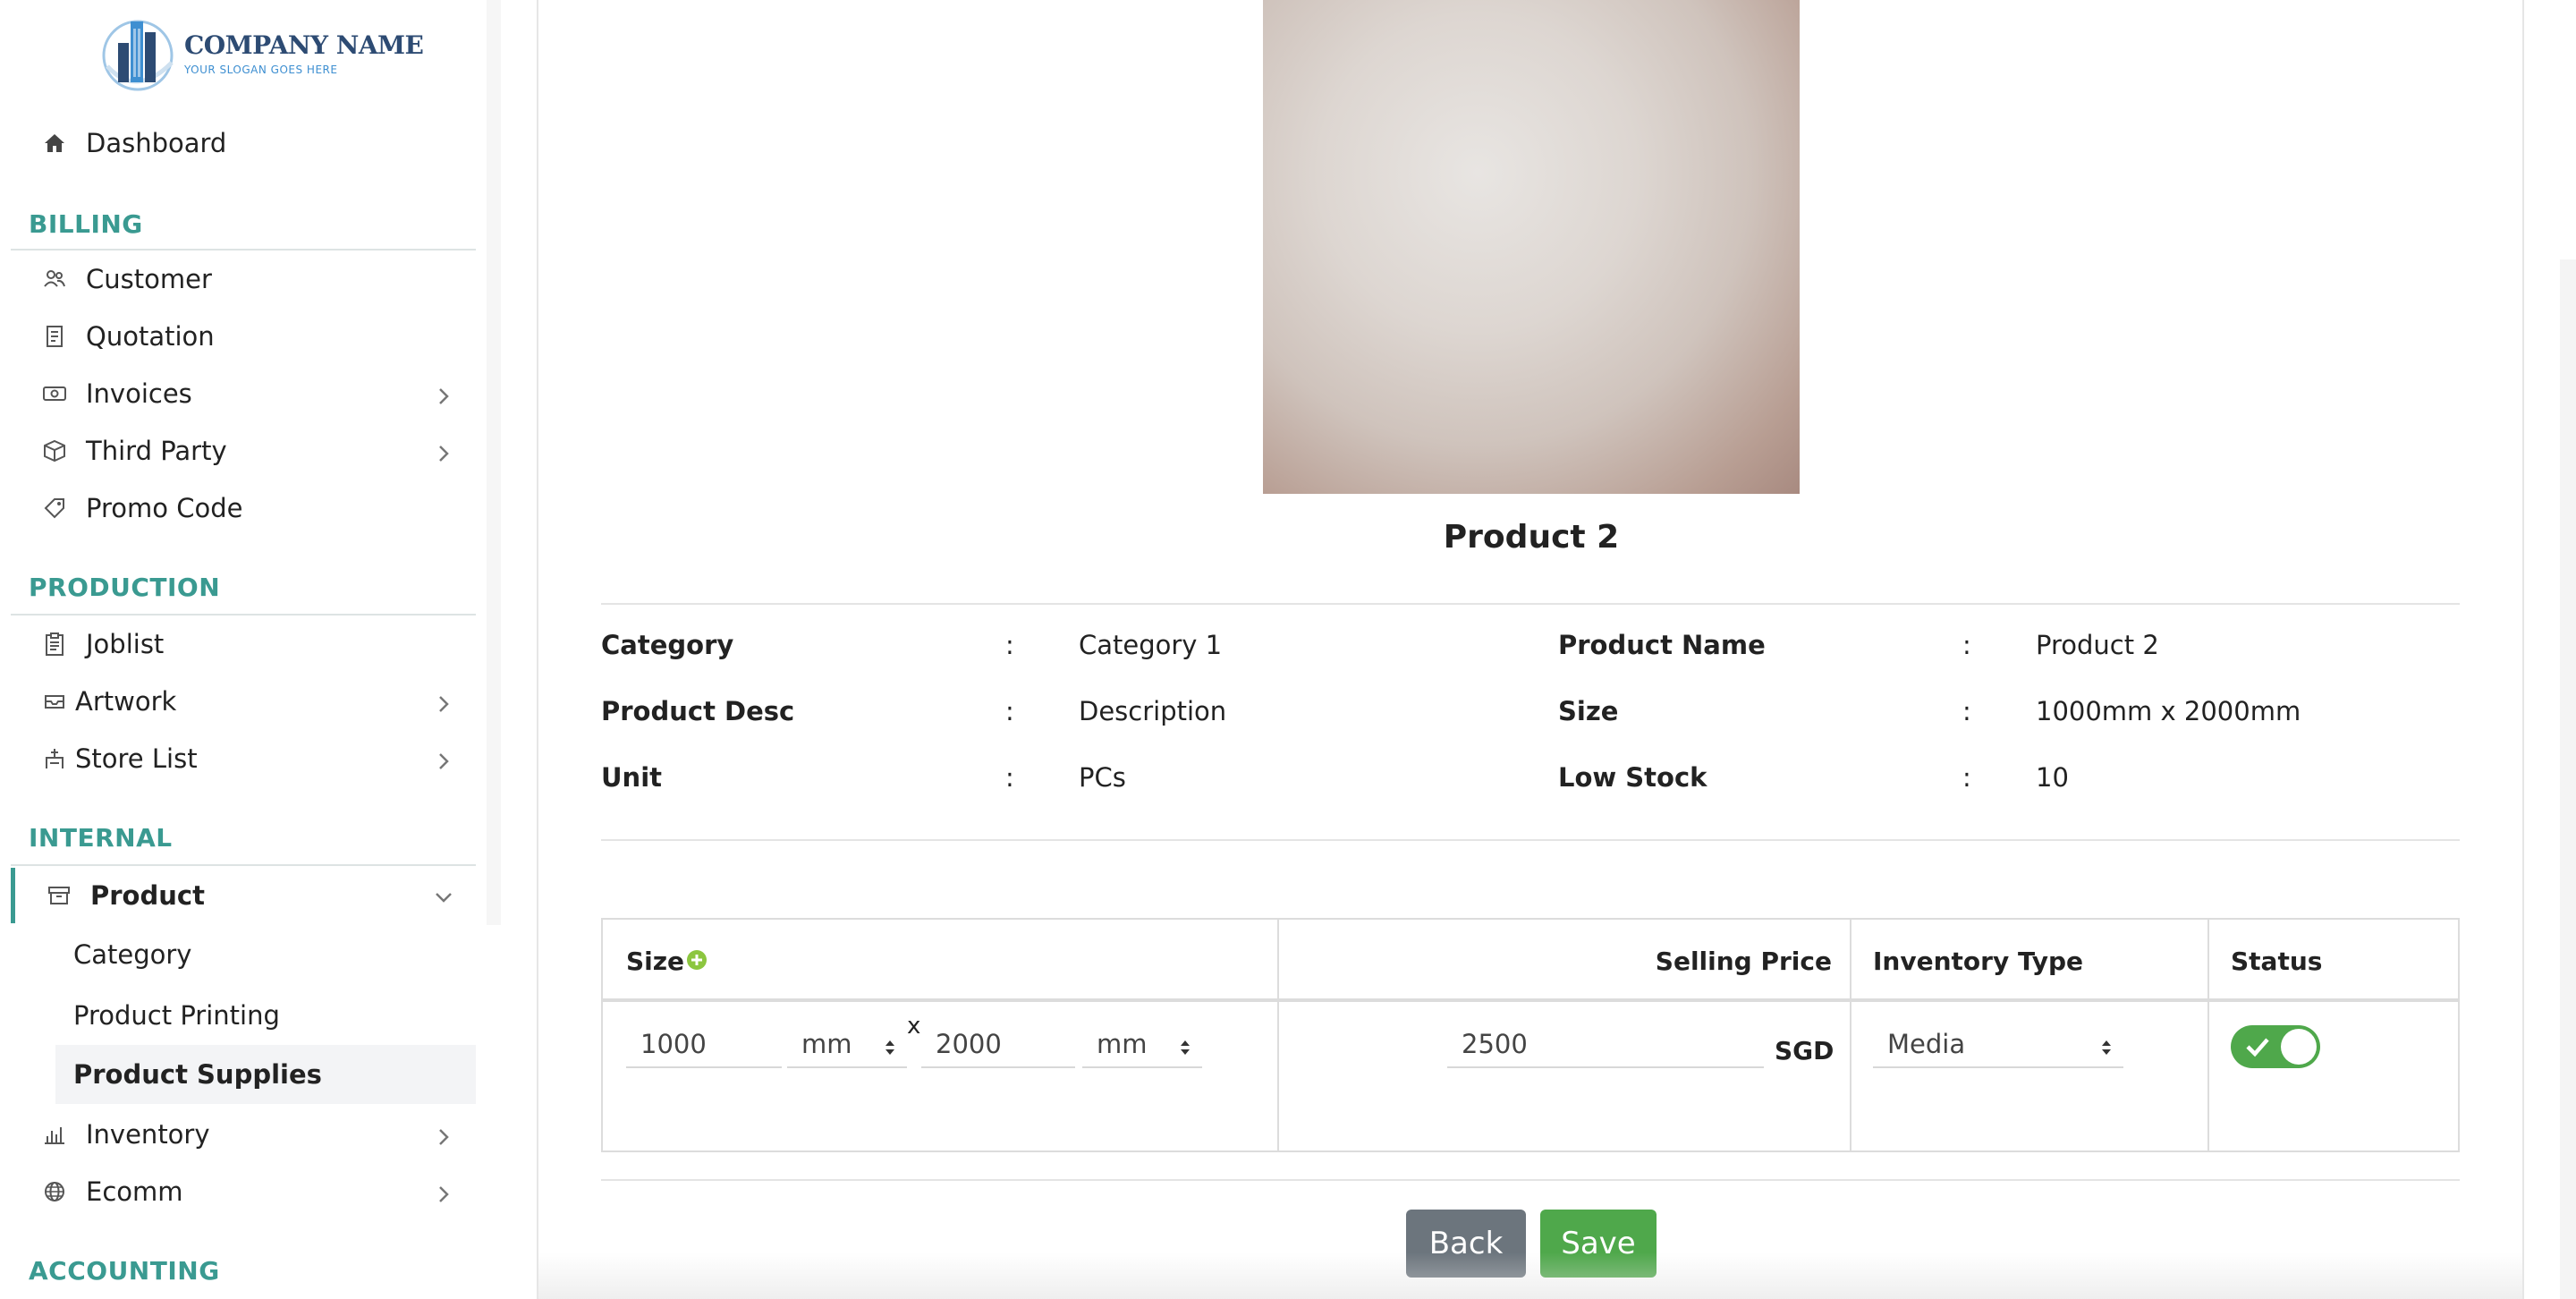  Describe the element at coordinates (1598, 1244) in the screenshot. I see `save-button: Save` at that location.